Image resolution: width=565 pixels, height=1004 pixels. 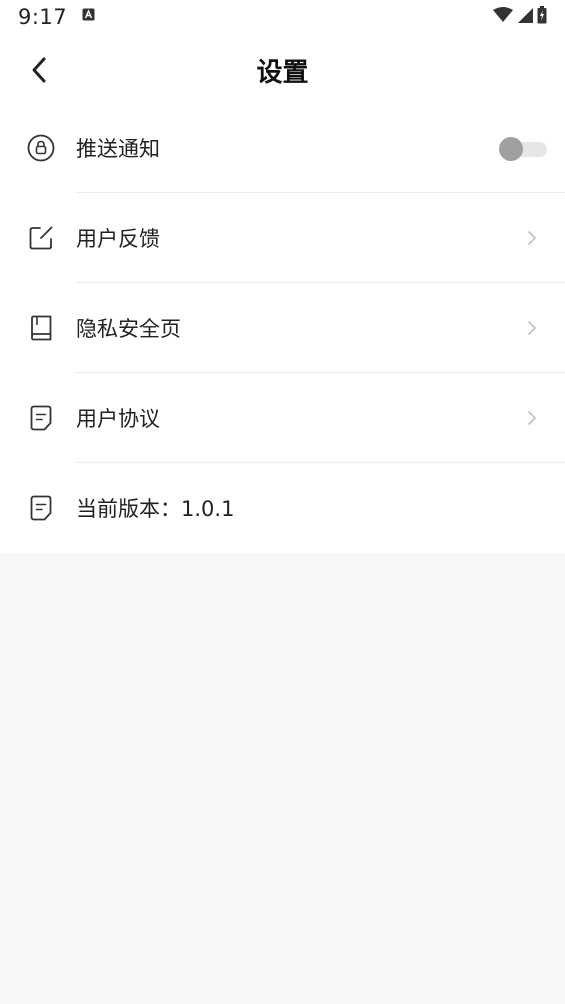 What do you see at coordinates (511, 149) in the screenshot?
I see `toggle-knob` at bounding box center [511, 149].